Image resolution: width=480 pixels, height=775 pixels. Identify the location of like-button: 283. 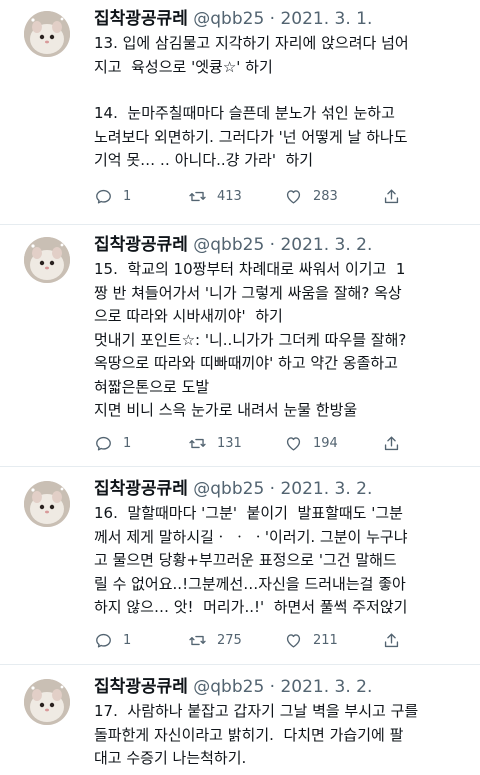
(311, 196).